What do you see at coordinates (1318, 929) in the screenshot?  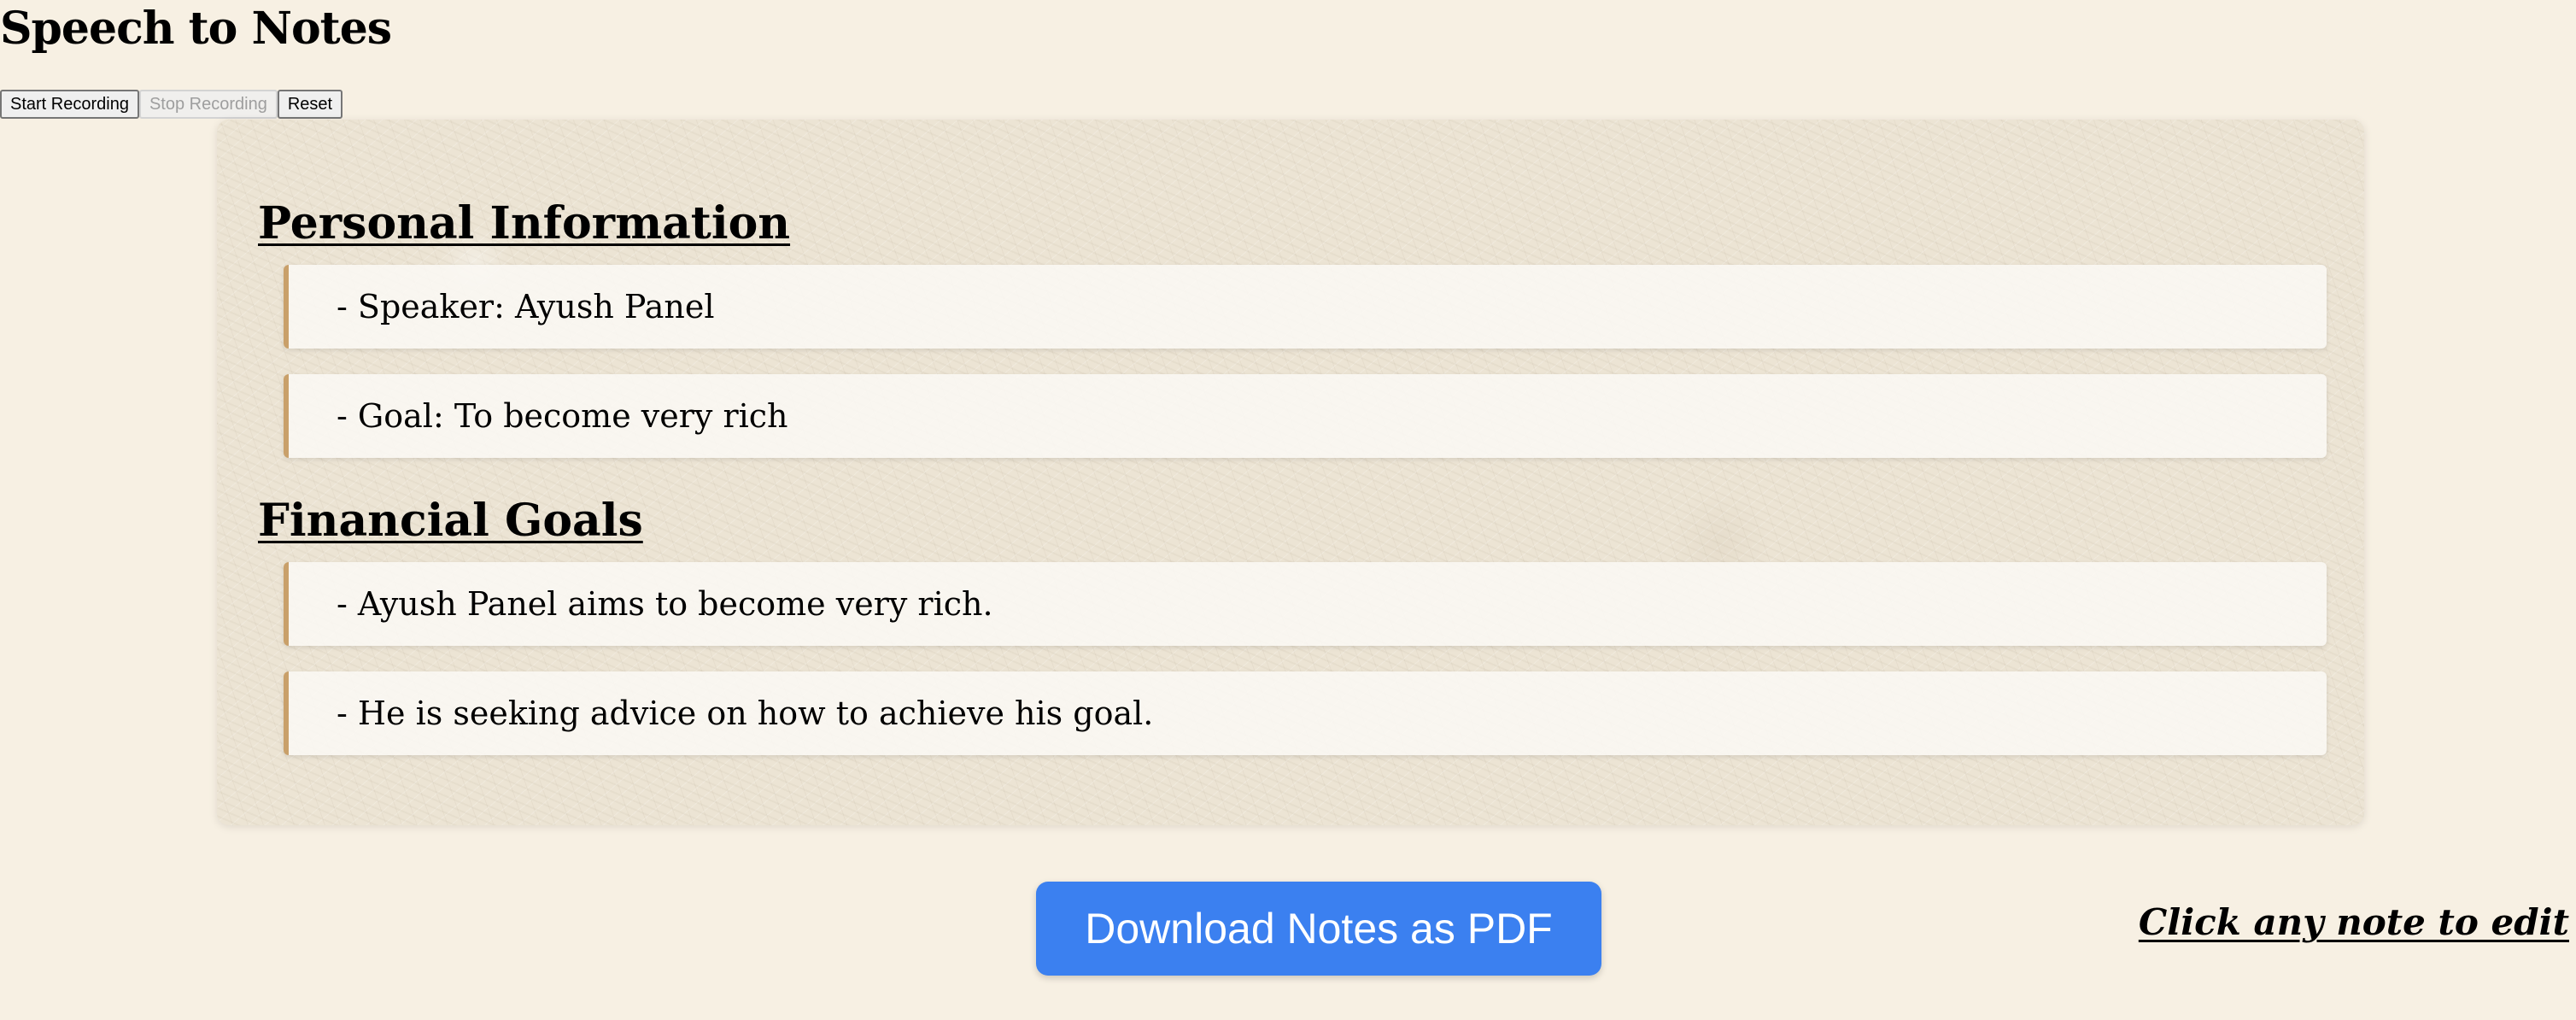 I see `download-pdf-button: Download Notes as PDF` at bounding box center [1318, 929].